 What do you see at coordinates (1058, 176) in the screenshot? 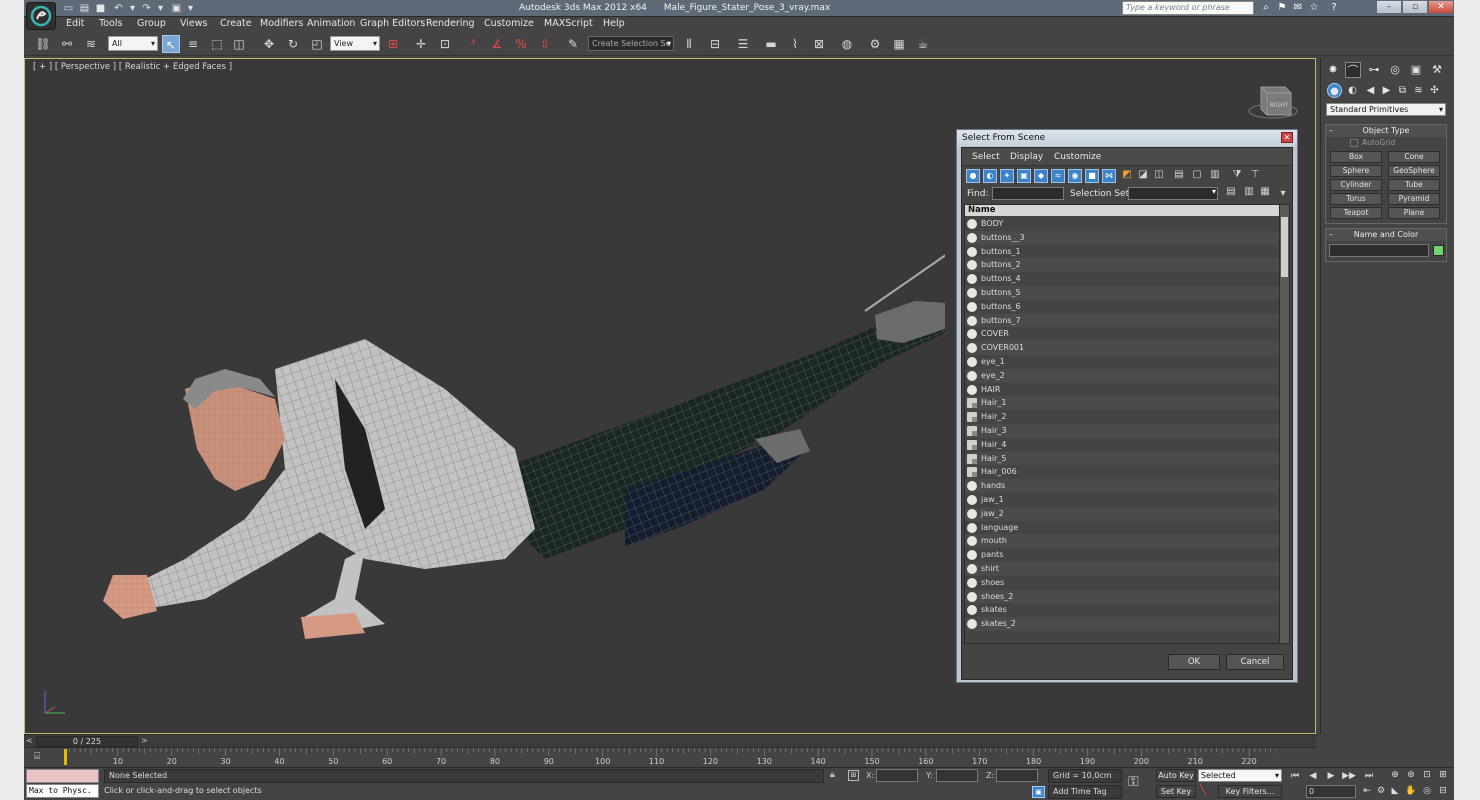
I see `display-space-warps-icon: ≈` at bounding box center [1058, 176].